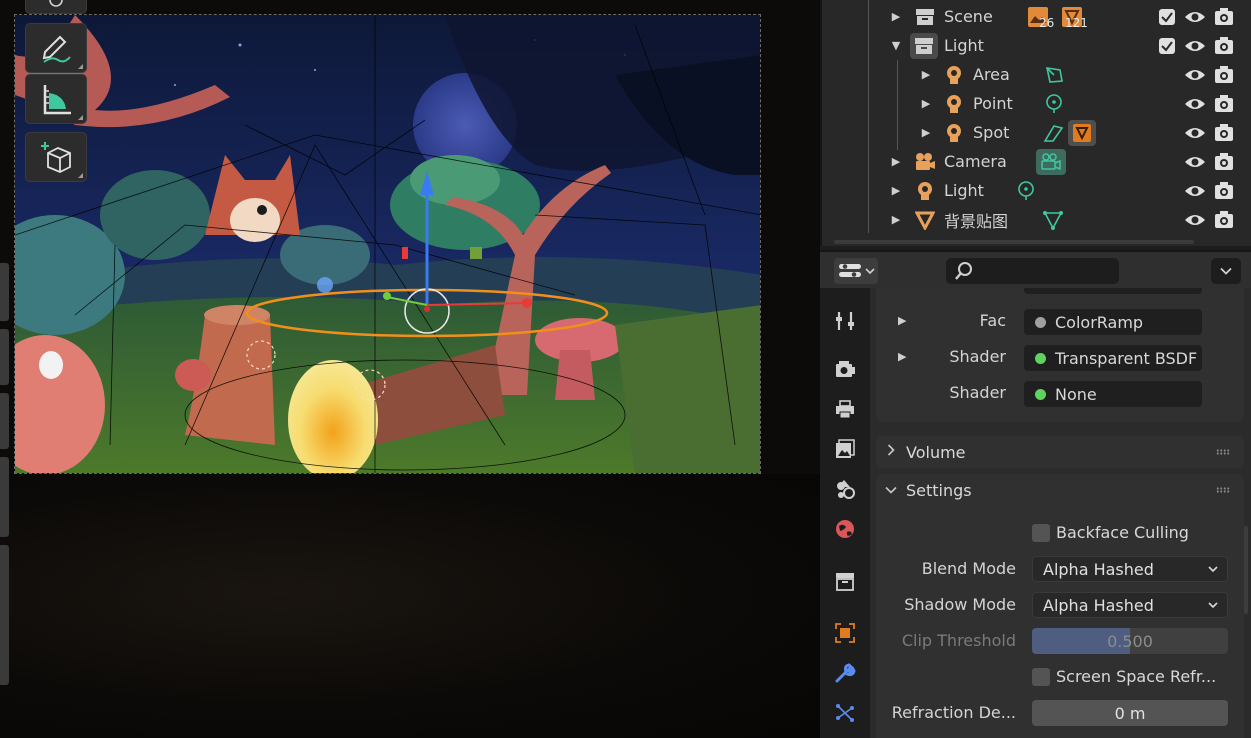 The image size is (1251, 738). What do you see at coordinates (4, 292) in the screenshot?
I see `sidebar-tab-item` at bounding box center [4, 292].